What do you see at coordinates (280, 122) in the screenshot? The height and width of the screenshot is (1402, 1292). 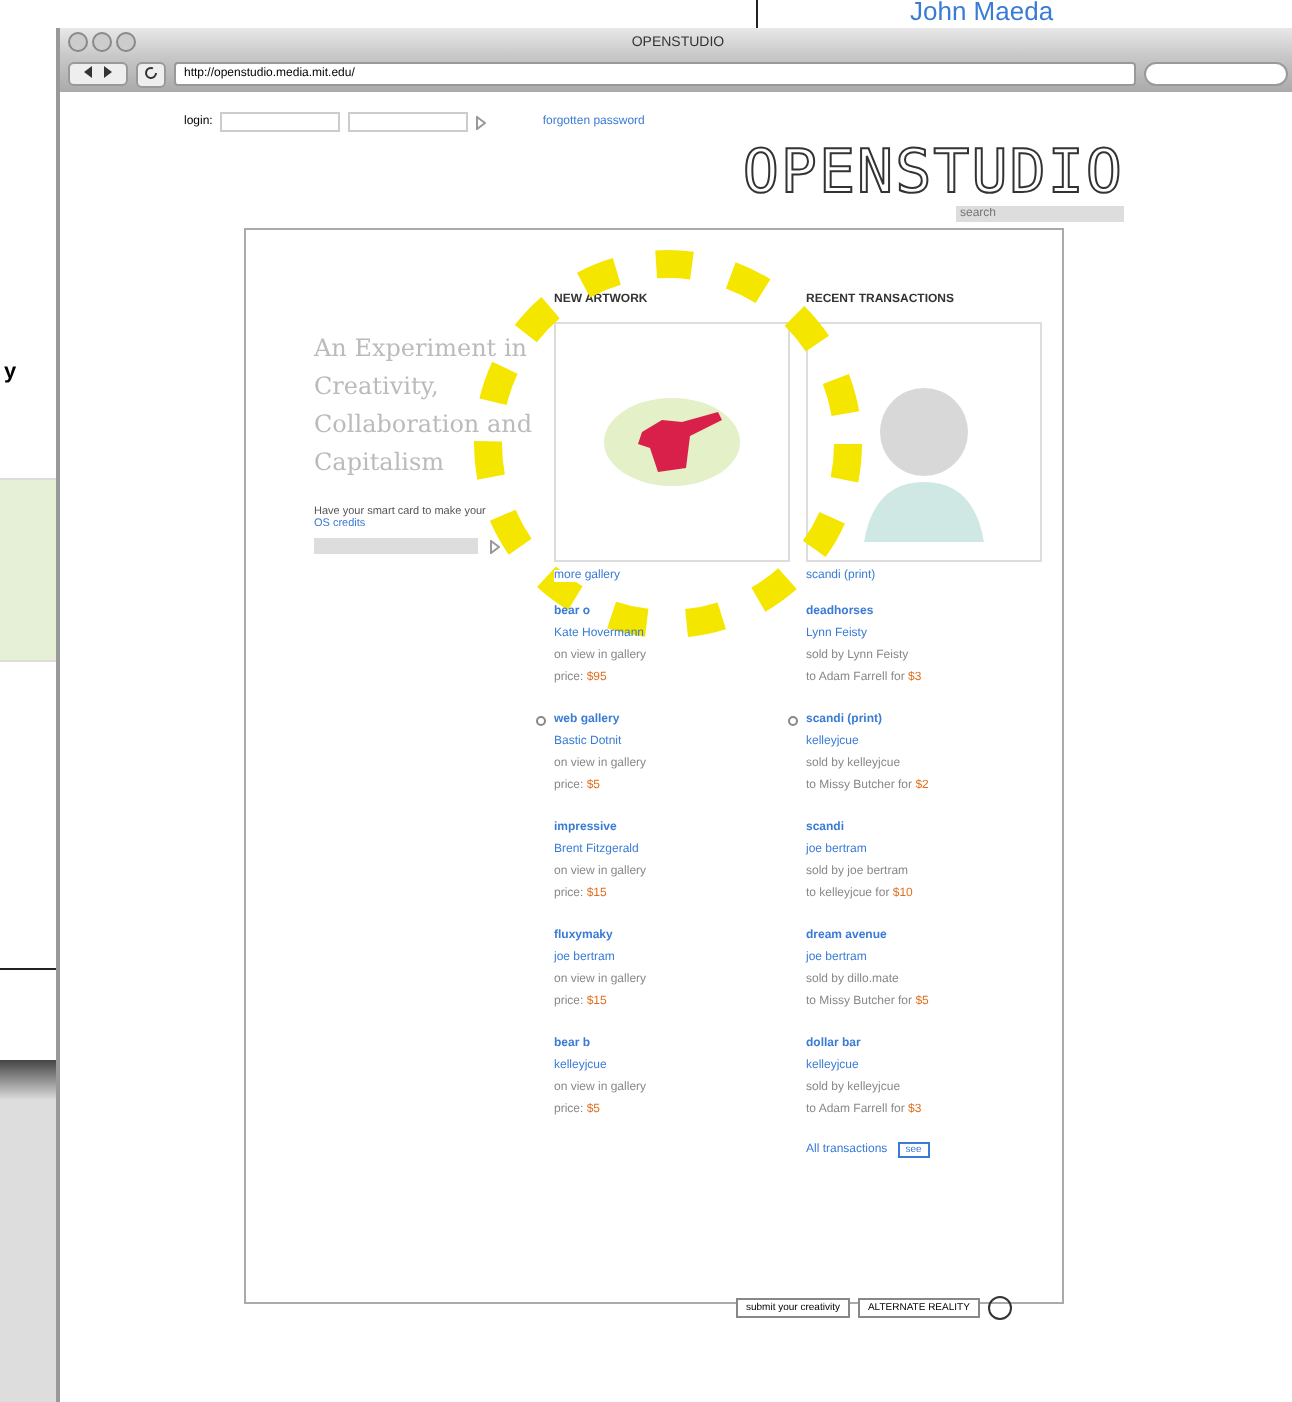 I see `username-field` at bounding box center [280, 122].